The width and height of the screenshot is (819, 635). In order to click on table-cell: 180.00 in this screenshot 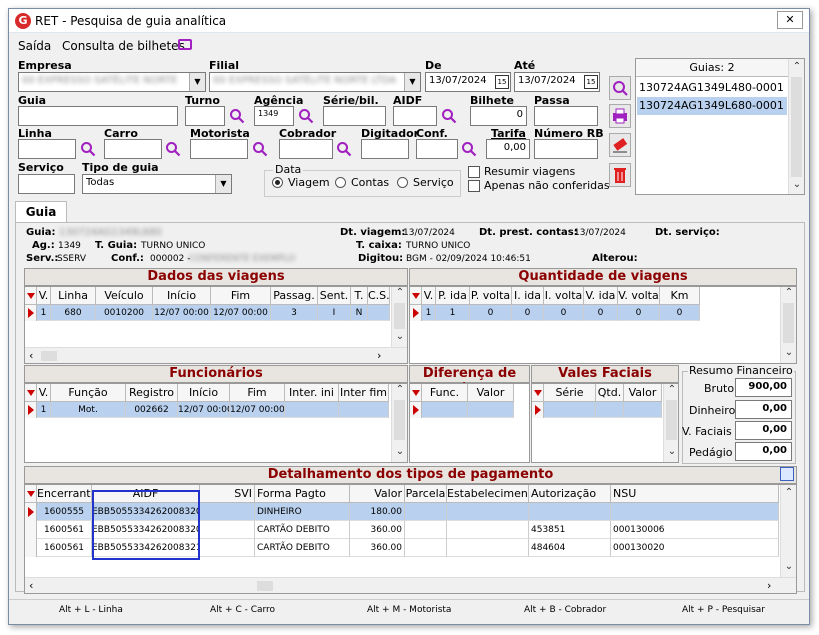, I will do `click(377, 512)`.